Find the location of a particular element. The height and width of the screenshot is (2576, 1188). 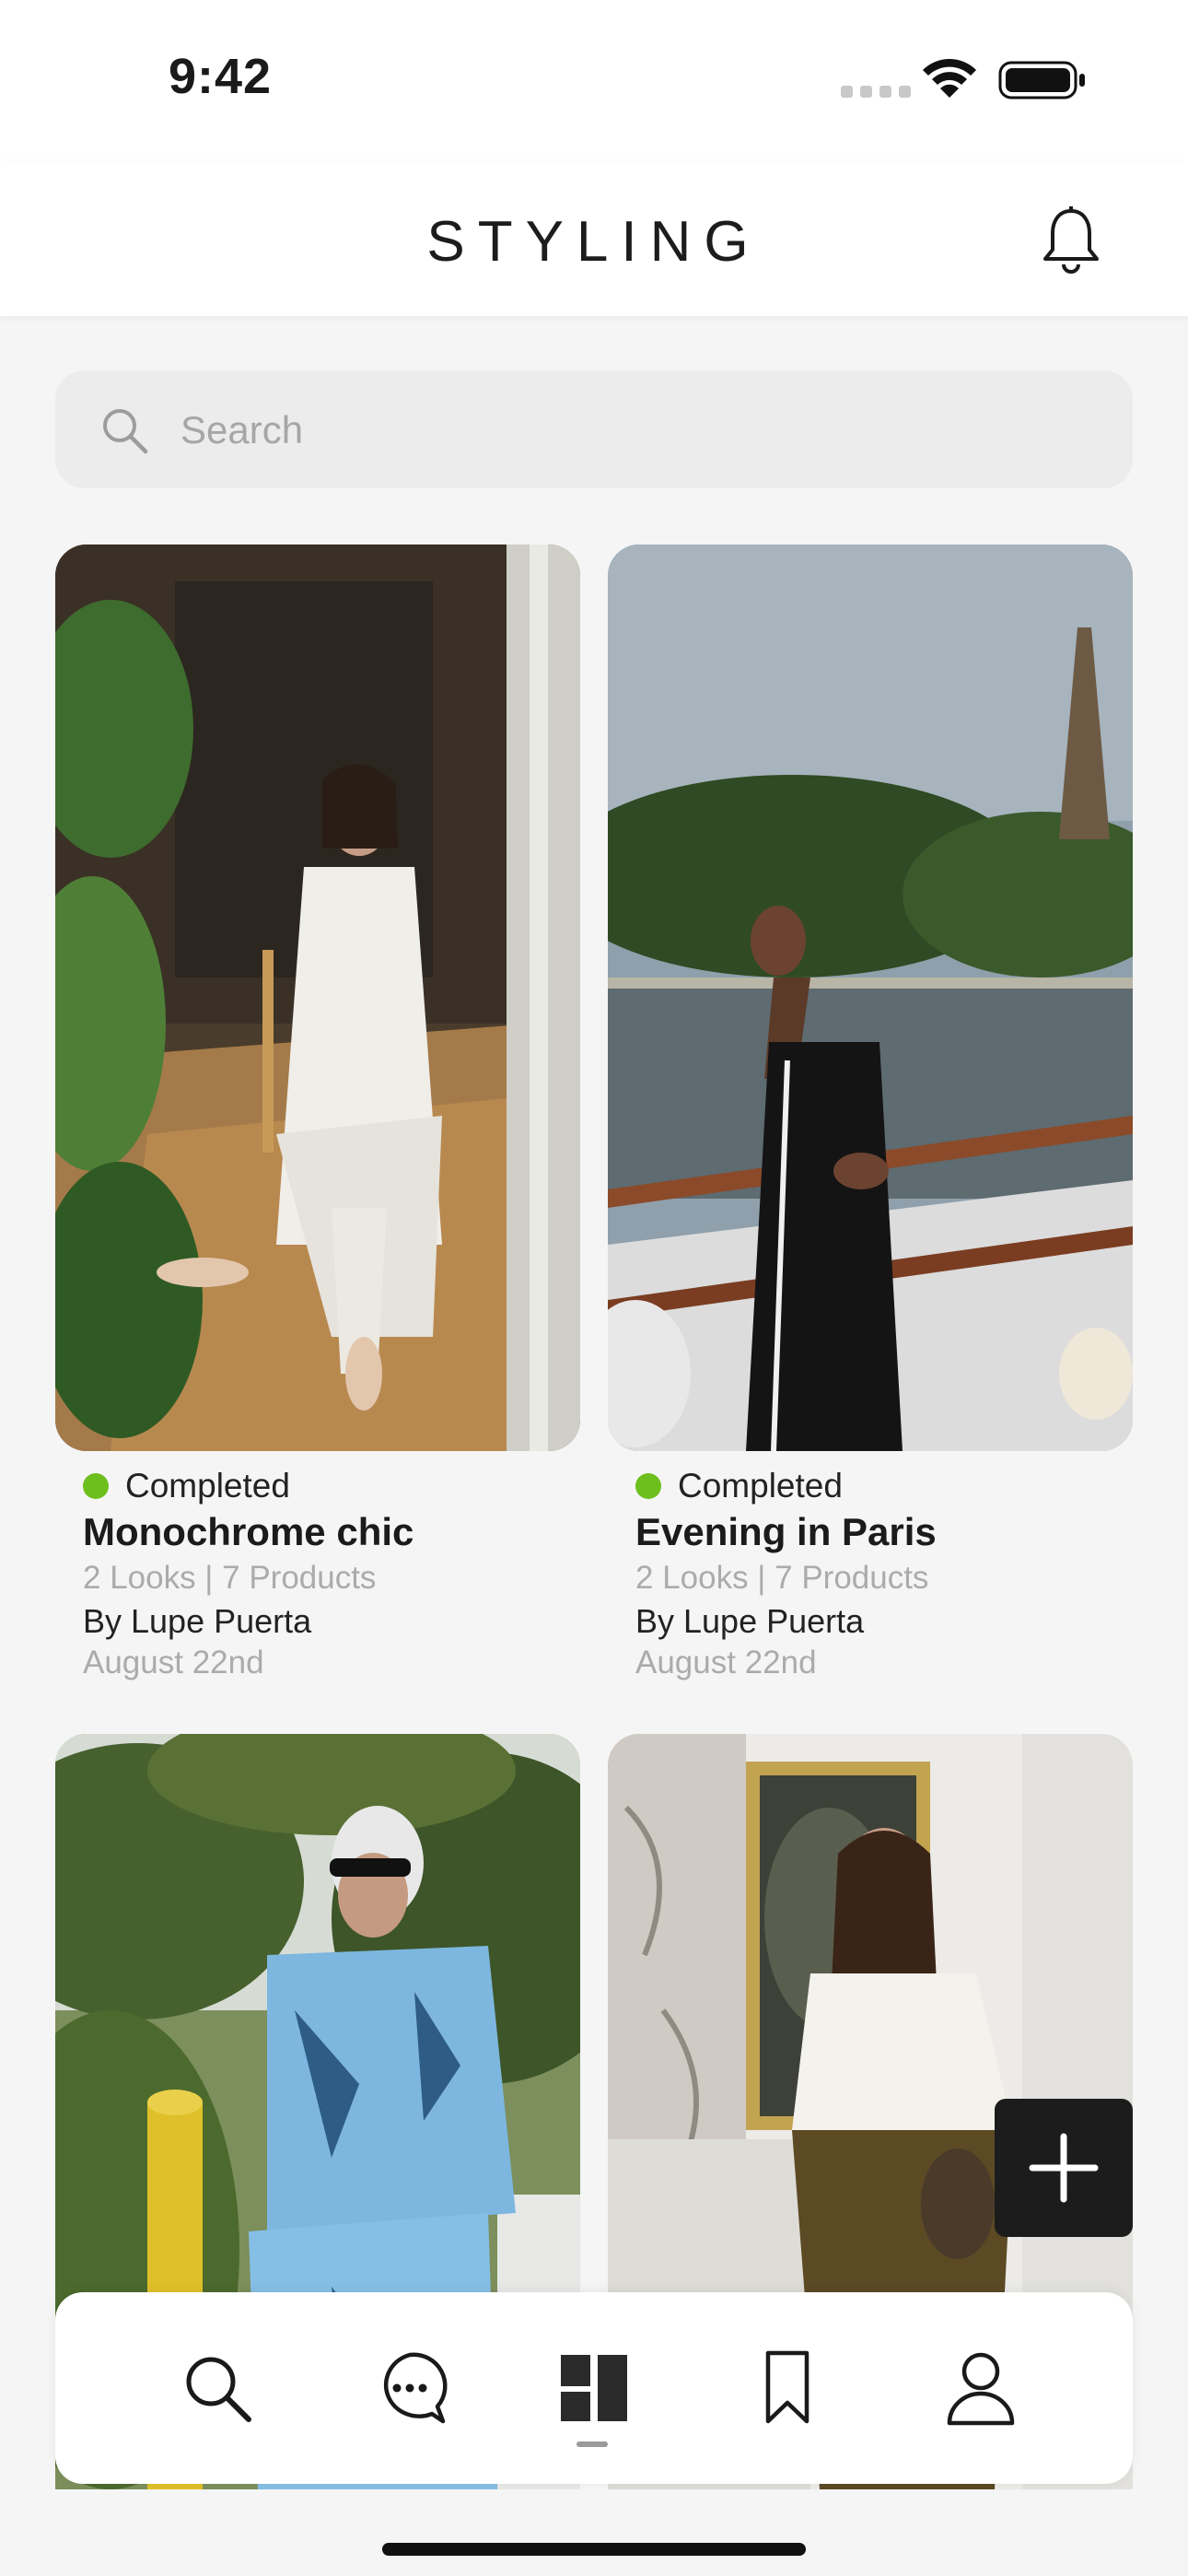

status-bar: 9:42 is located at coordinates (594, 80).